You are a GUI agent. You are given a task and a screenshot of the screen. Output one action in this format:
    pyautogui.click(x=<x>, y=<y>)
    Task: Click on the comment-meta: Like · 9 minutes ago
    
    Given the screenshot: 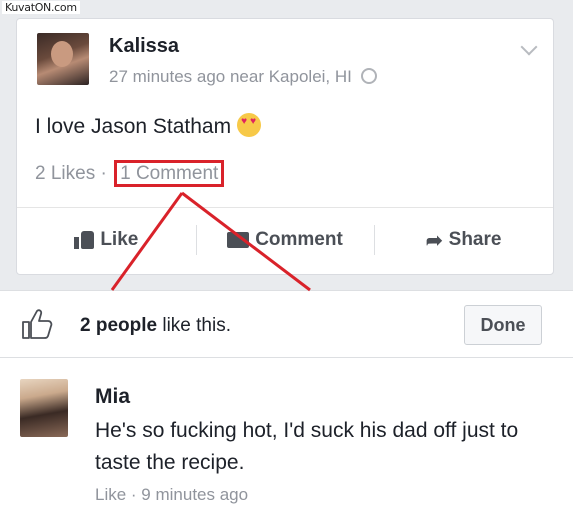 What is the action you would take?
    pyautogui.click(x=171, y=495)
    